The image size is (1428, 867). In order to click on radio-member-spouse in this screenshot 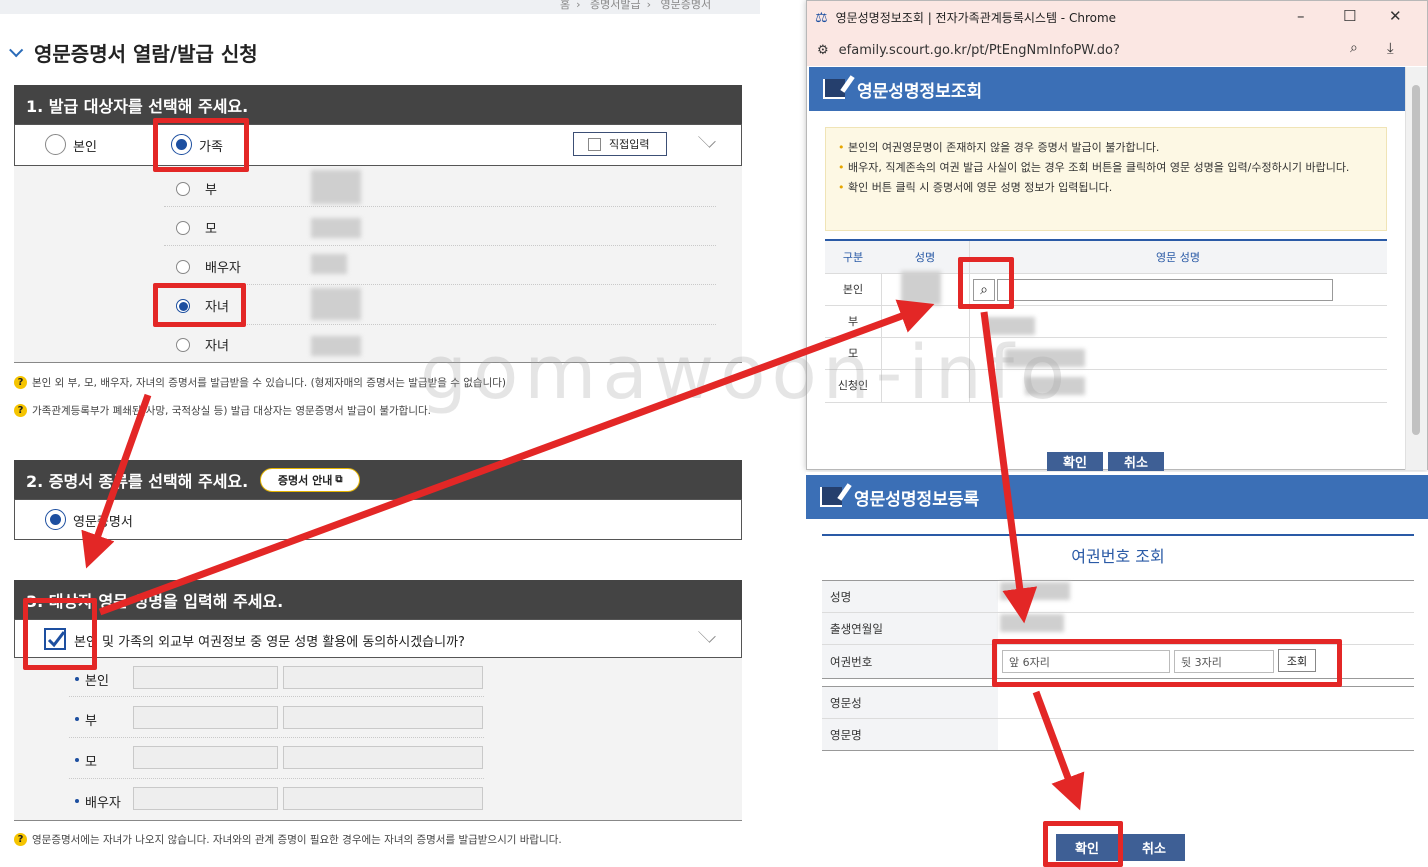, I will do `click(183, 267)`.